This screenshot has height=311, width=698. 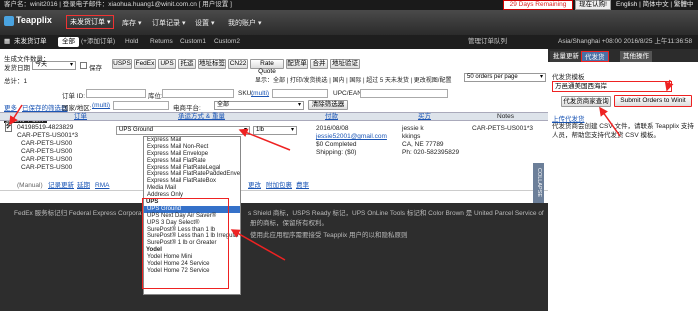 I want to click on nav-order-history: 订单记录 ▾, so click(x=168, y=23).